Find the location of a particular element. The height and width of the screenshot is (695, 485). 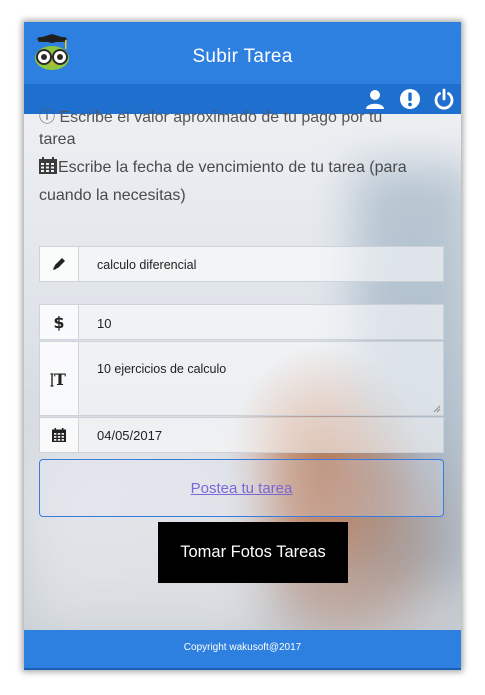

description-addon: T is located at coordinates (59, 378).